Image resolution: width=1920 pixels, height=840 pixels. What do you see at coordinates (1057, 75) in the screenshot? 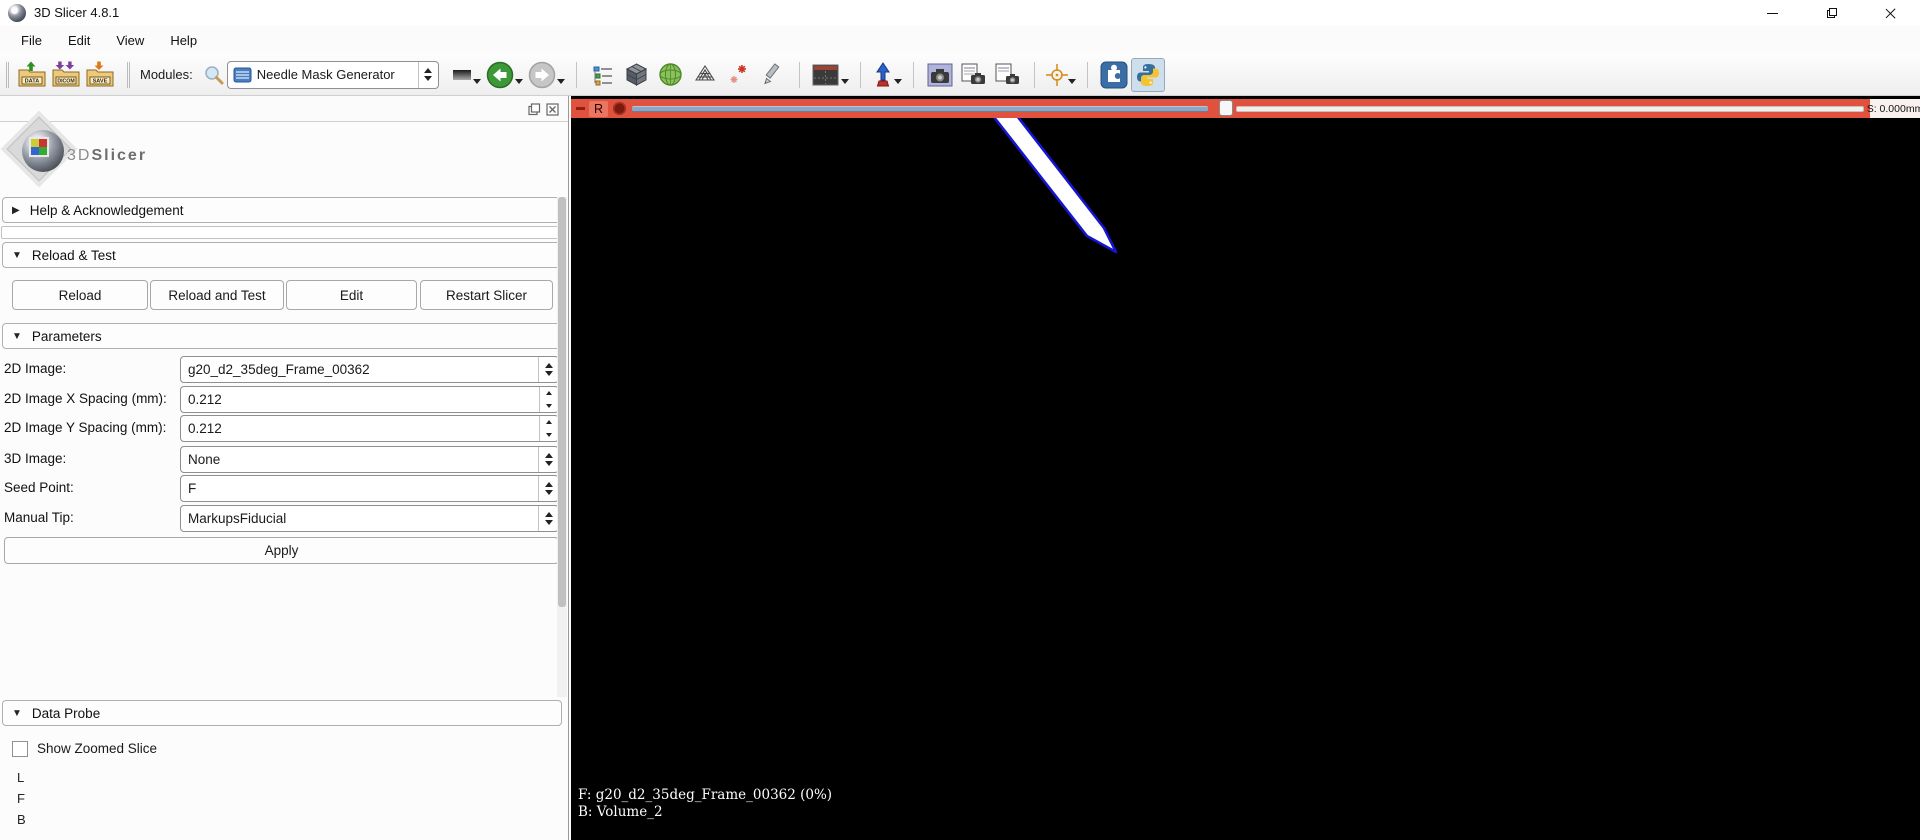
I see `crosshair-button` at bounding box center [1057, 75].